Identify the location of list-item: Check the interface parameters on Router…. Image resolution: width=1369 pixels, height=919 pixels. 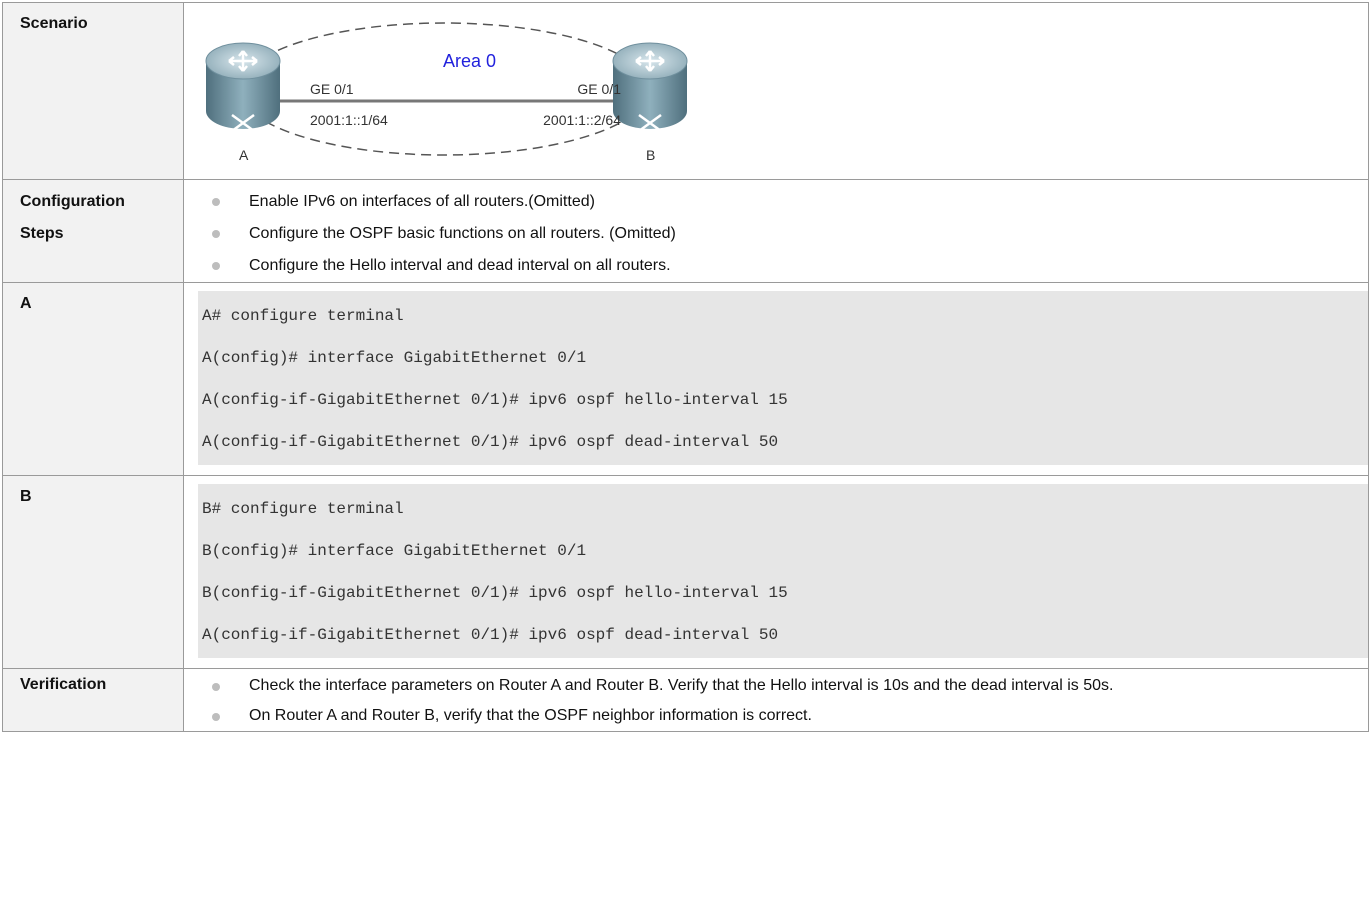
(776, 686).